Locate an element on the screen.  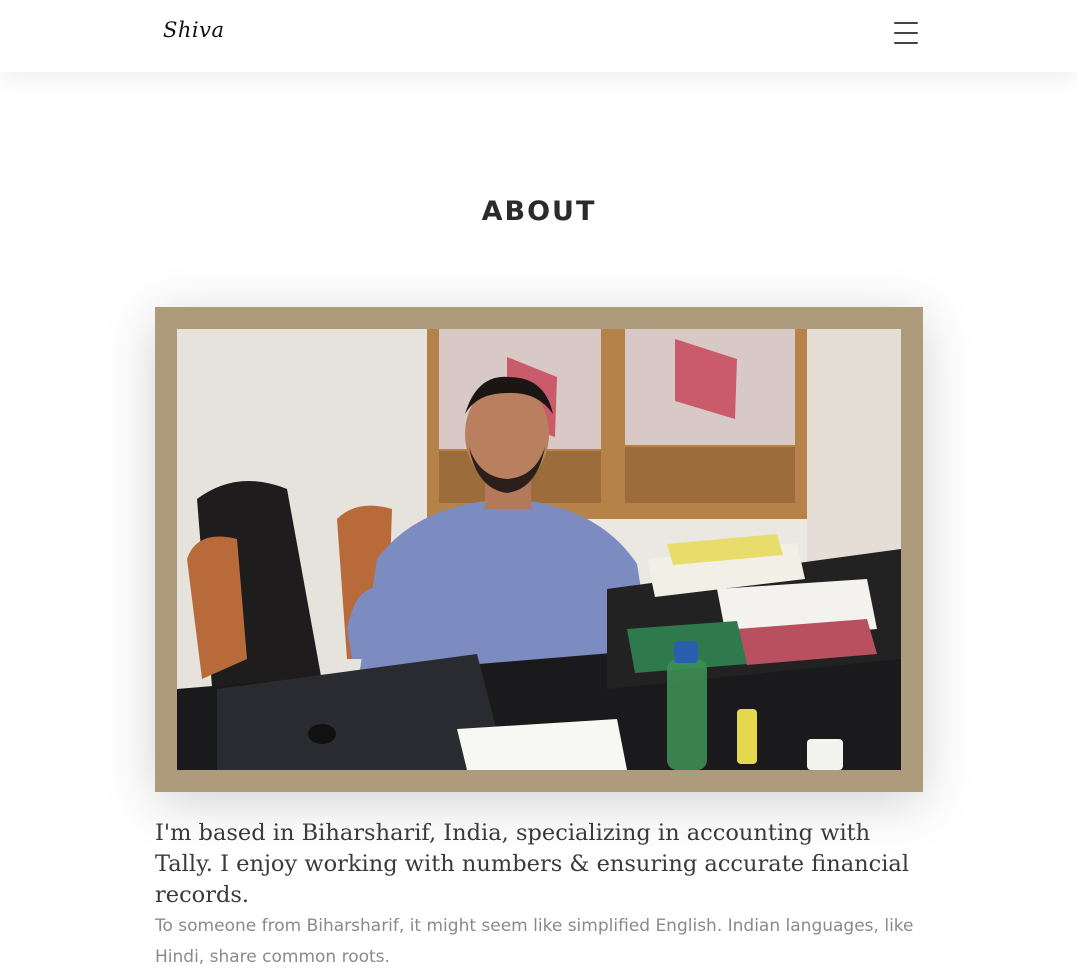
site-logo: Shiva is located at coordinates (194, 30).